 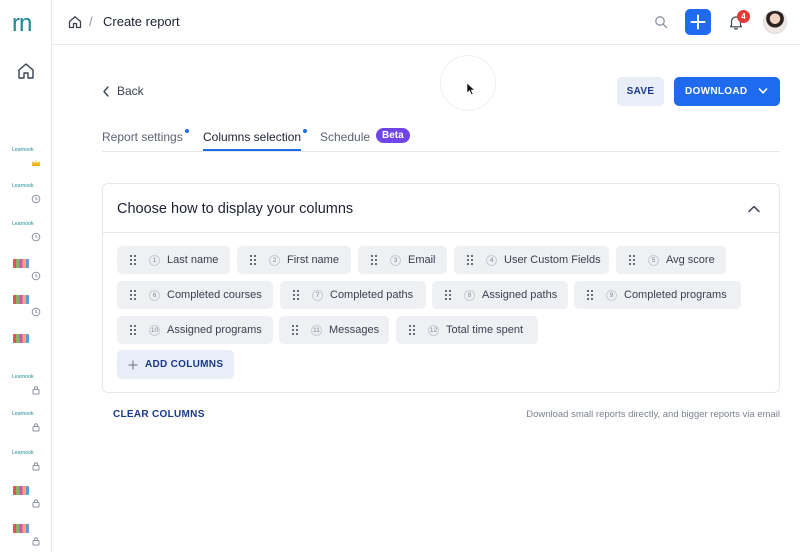 I want to click on column-label: First name, so click(x=313, y=260).